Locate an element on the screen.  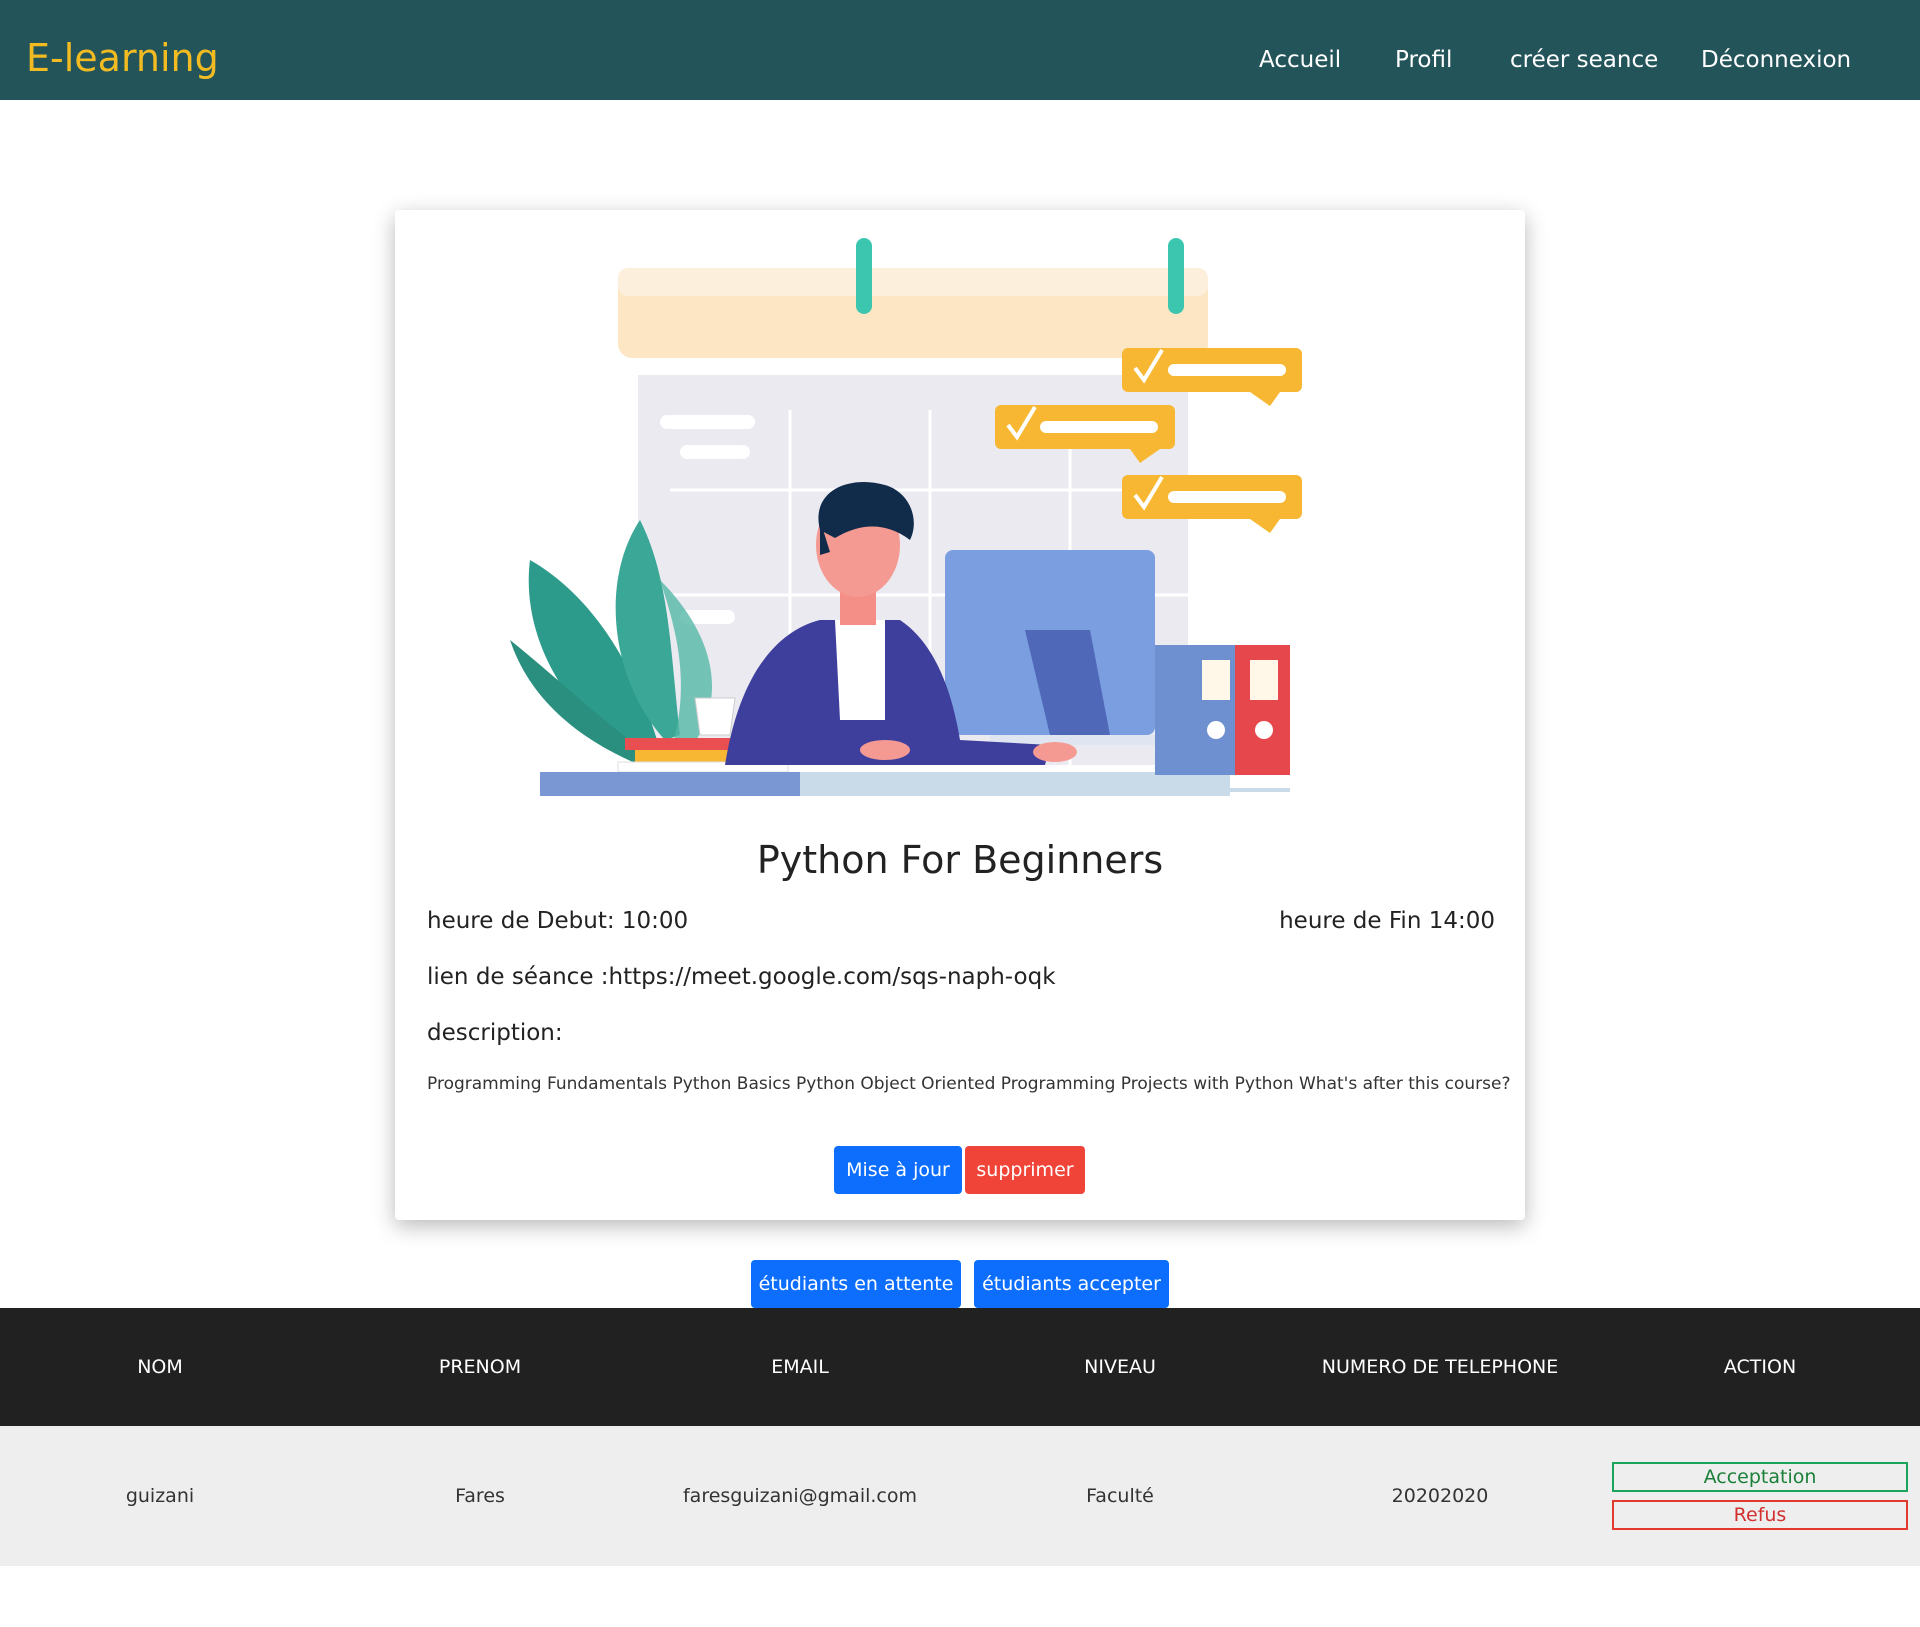
calendar-work-illustration is located at coordinates (906, 517).